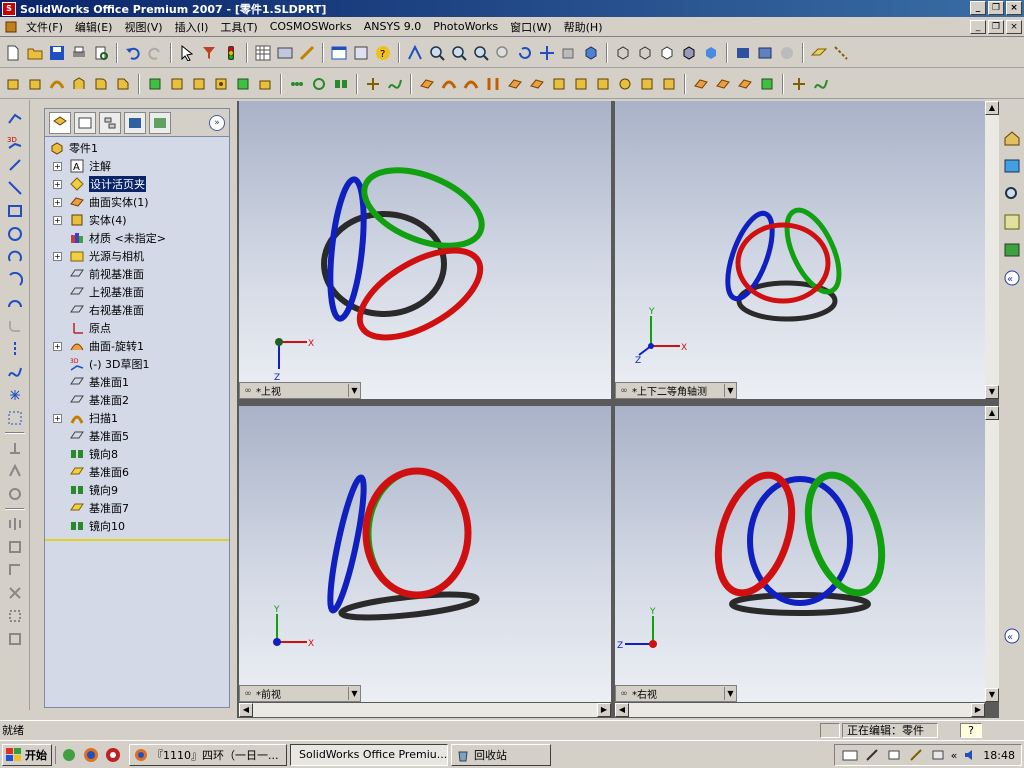 The image size is (1024, 768). I want to click on help-button: ?, so click(971, 730).